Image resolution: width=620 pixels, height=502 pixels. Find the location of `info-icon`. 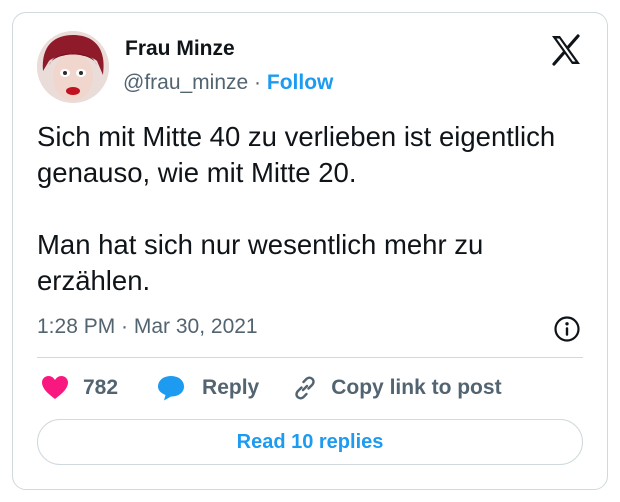

info-icon is located at coordinates (567, 329).